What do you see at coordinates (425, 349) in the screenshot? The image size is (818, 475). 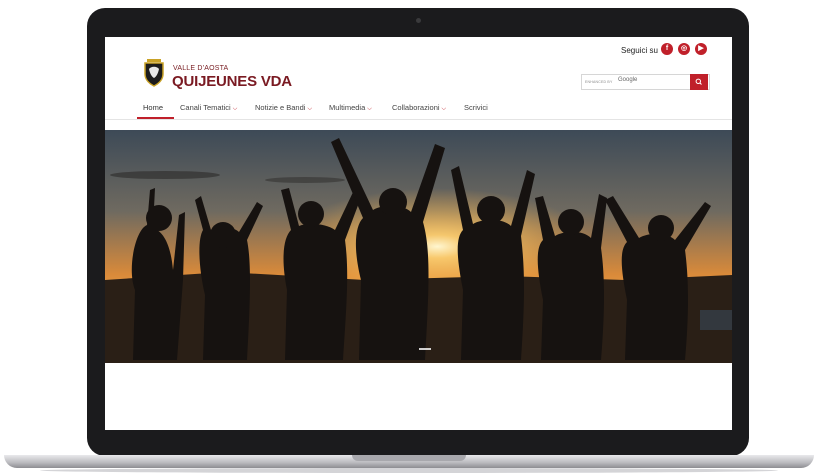 I see `slider-indicator` at bounding box center [425, 349].